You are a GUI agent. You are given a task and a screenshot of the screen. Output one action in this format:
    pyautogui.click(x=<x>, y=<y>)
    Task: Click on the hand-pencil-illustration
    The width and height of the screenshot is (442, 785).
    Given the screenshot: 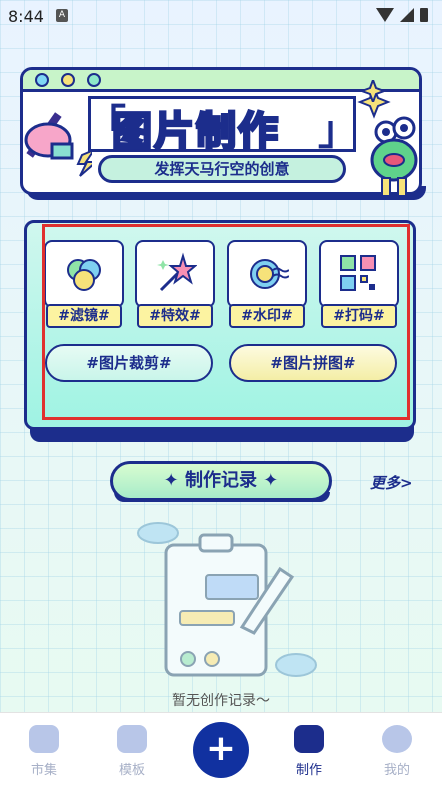 What is the action you would take?
    pyautogui.click(x=58, y=144)
    